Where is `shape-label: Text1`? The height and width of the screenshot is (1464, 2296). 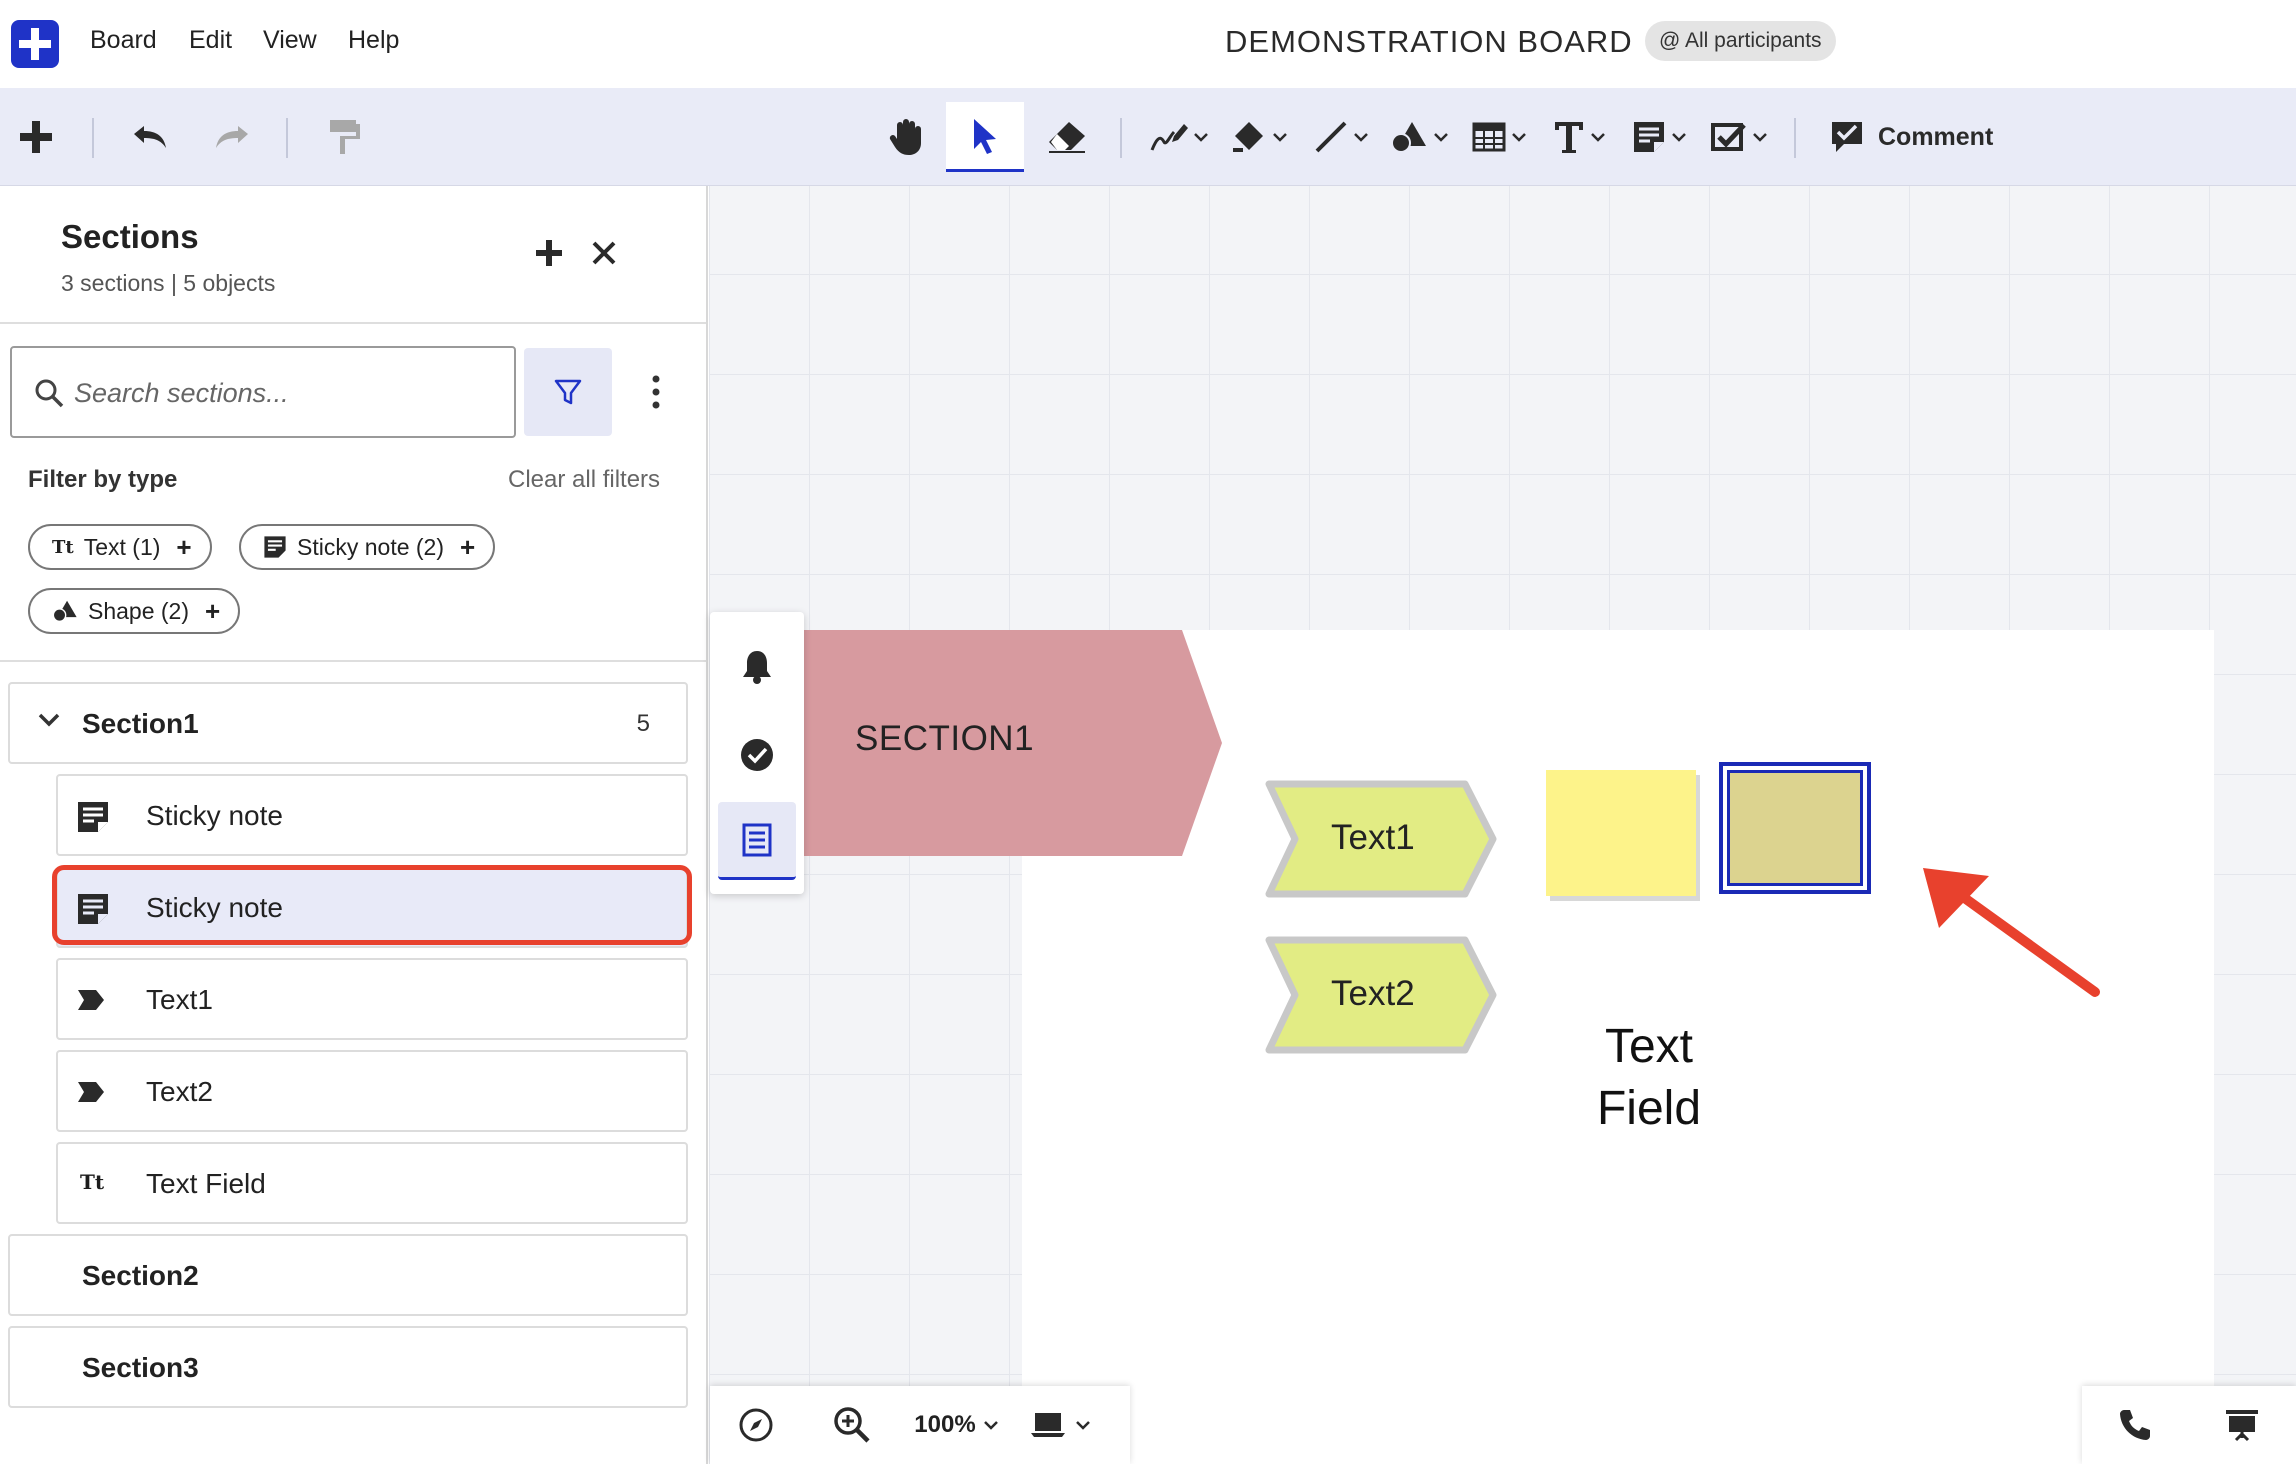
shape-label: Text1 is located at coordinates (1373, 837).